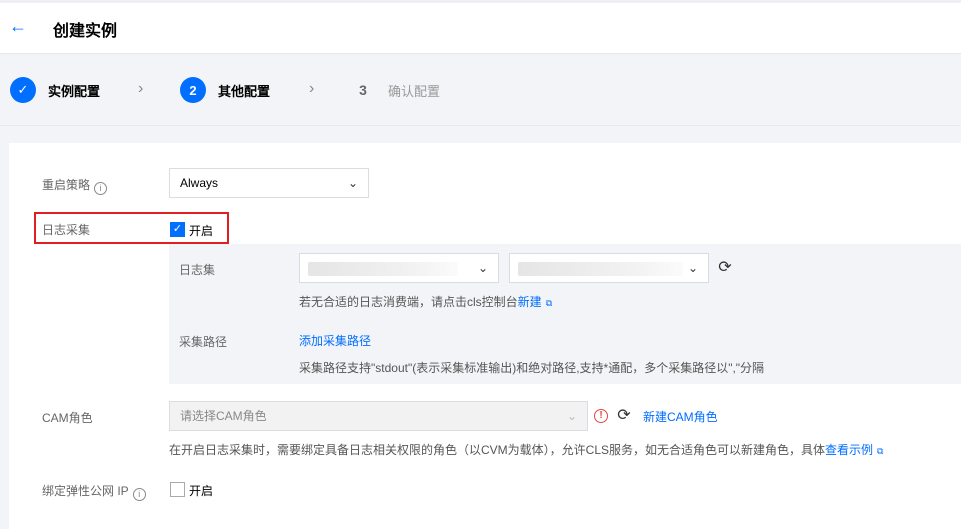  I want to click on step-label: 实例配置, so click(74, 91).